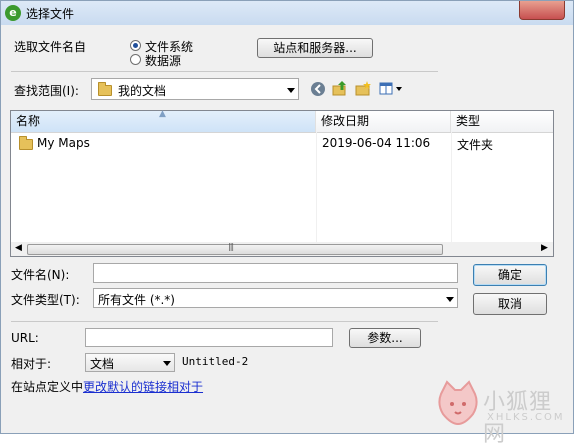  Describe the element at coordinates (215, 361) in the screenshot. I see `document-name: Untitled-2` at that location.